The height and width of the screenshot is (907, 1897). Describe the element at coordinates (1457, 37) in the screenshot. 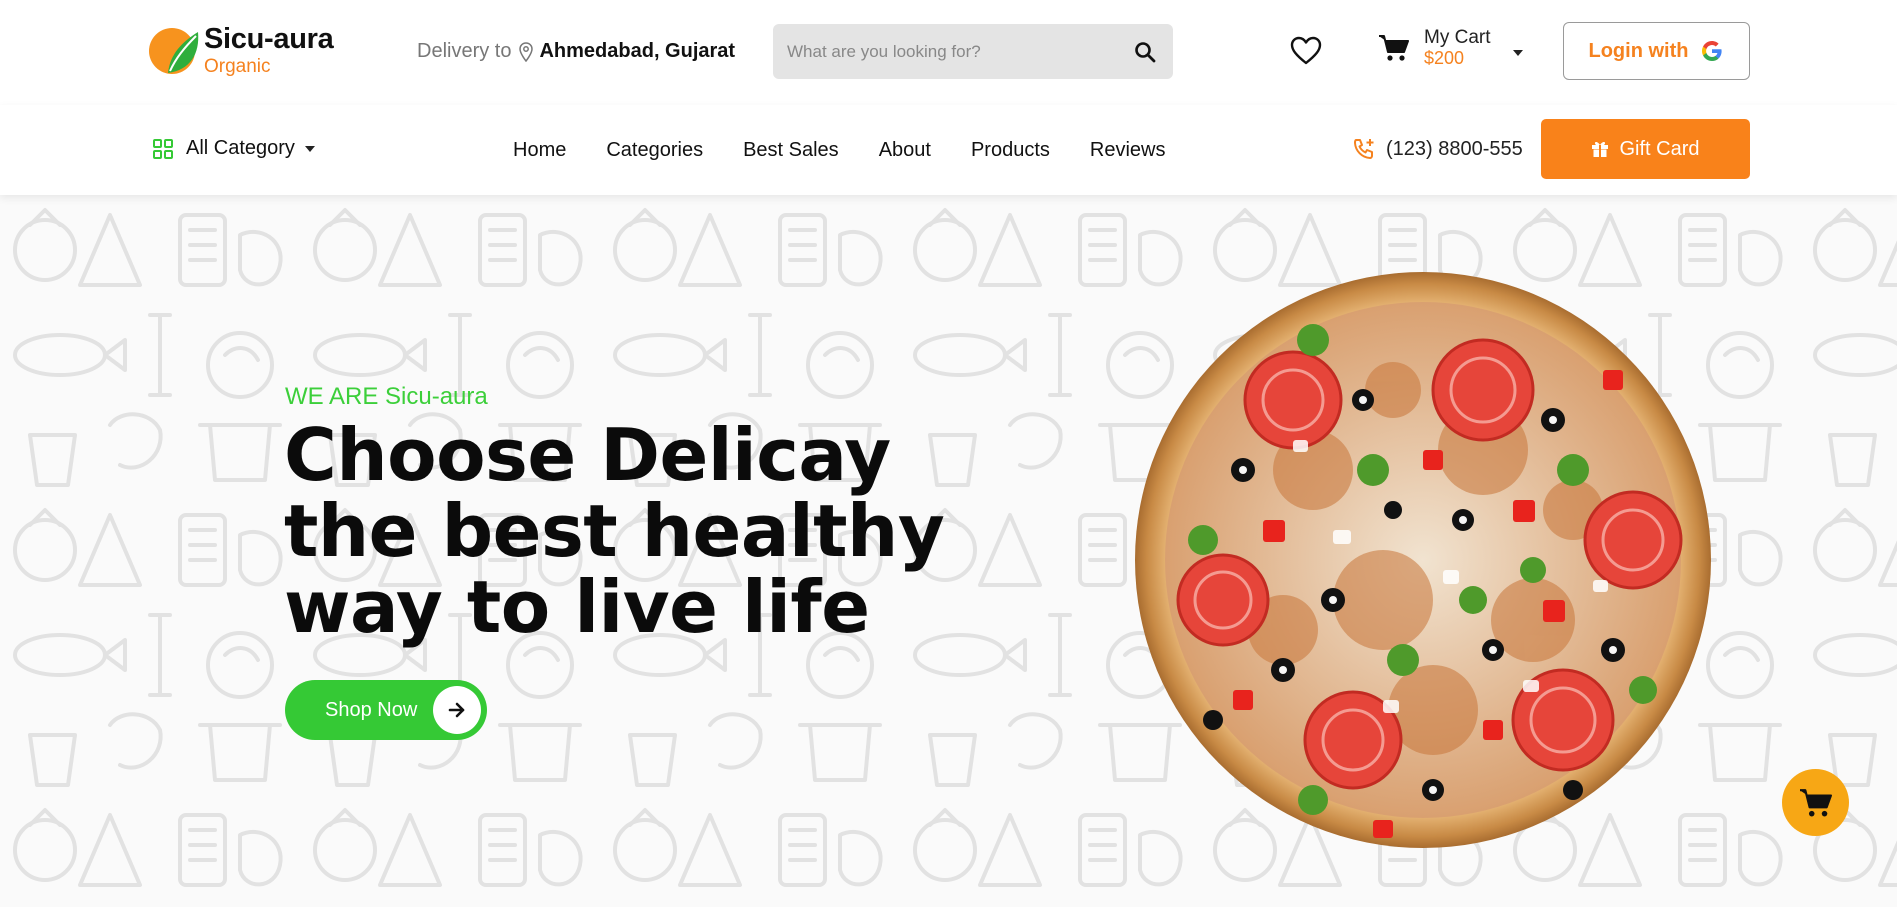

I see `cart-label: My Cart` at that location.